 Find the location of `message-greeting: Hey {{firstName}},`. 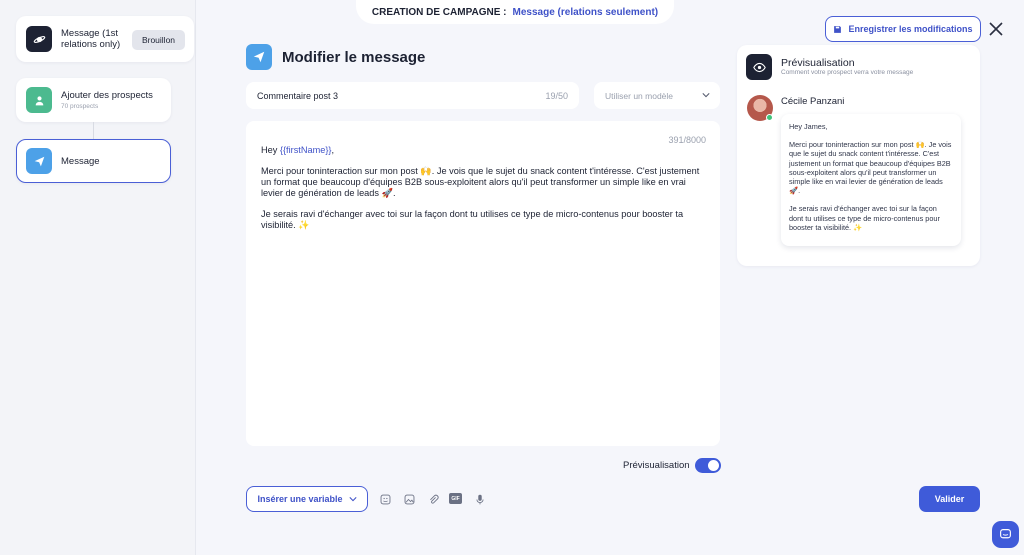

message-greeting: Hey {{firstName}}, is located at coordinates (298, 150).